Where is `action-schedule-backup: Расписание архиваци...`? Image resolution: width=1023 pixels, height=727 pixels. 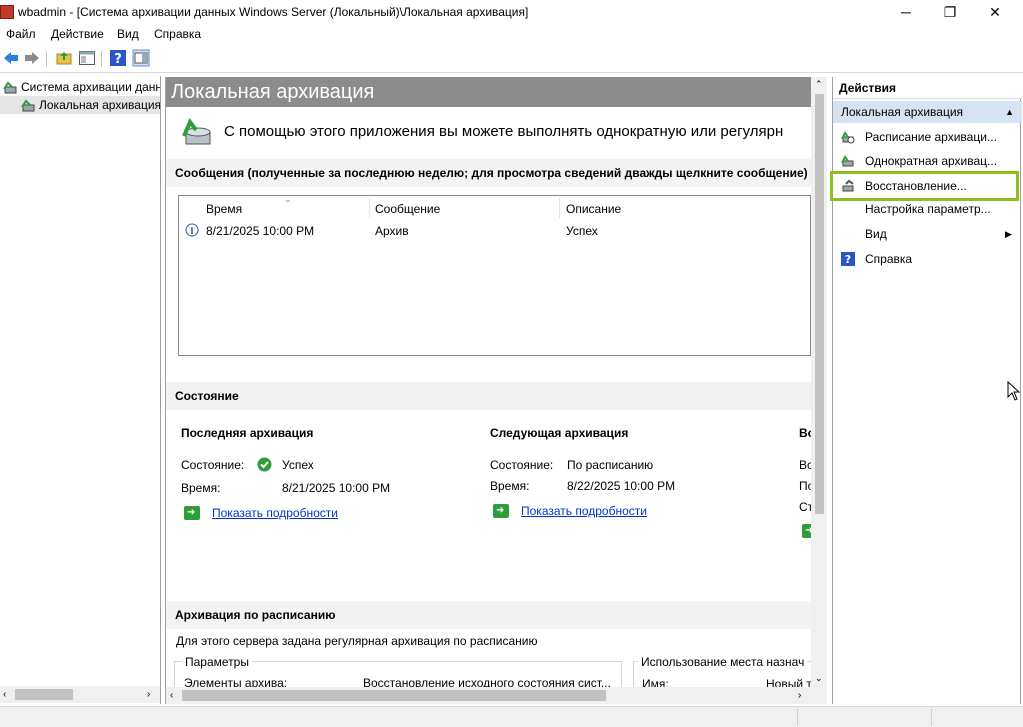
action-schedule-backup: Расписание архиваци... is located at coordinates (927, 137).